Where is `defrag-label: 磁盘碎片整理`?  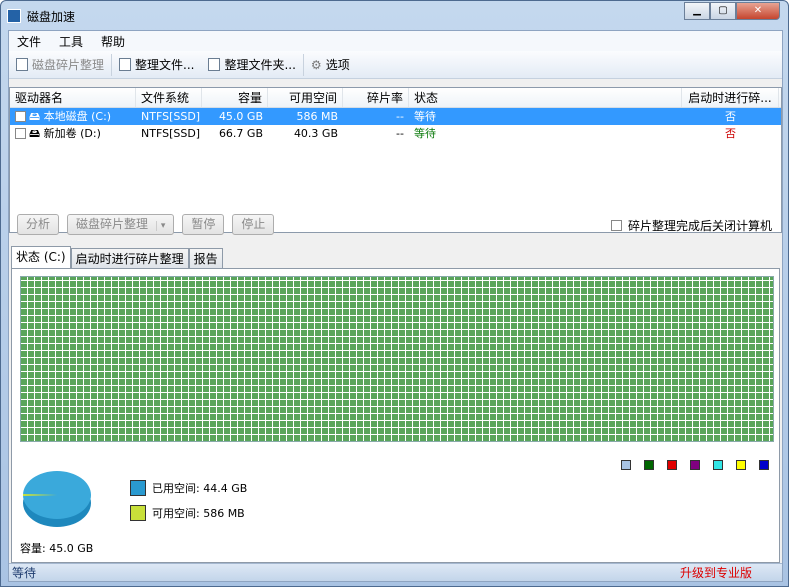
defrag-label: 磁盘碎片整理 is located at coordinates (68, 65).